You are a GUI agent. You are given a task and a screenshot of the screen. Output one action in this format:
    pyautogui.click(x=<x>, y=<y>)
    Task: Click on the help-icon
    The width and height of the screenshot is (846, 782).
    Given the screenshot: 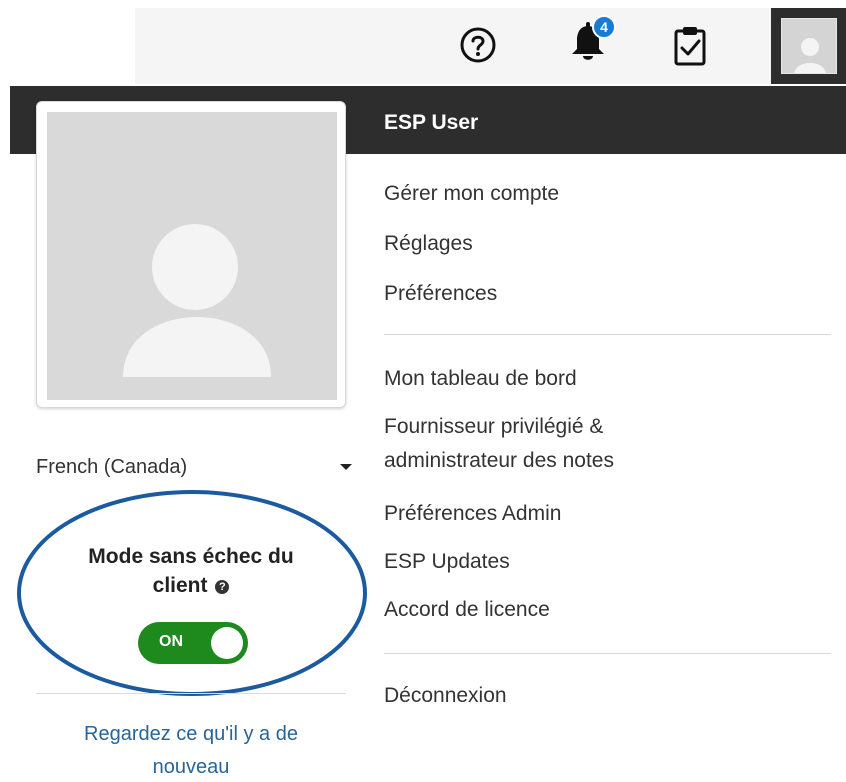 What is the action you would take?
    pyautogui.click(x=478, y=45)
    